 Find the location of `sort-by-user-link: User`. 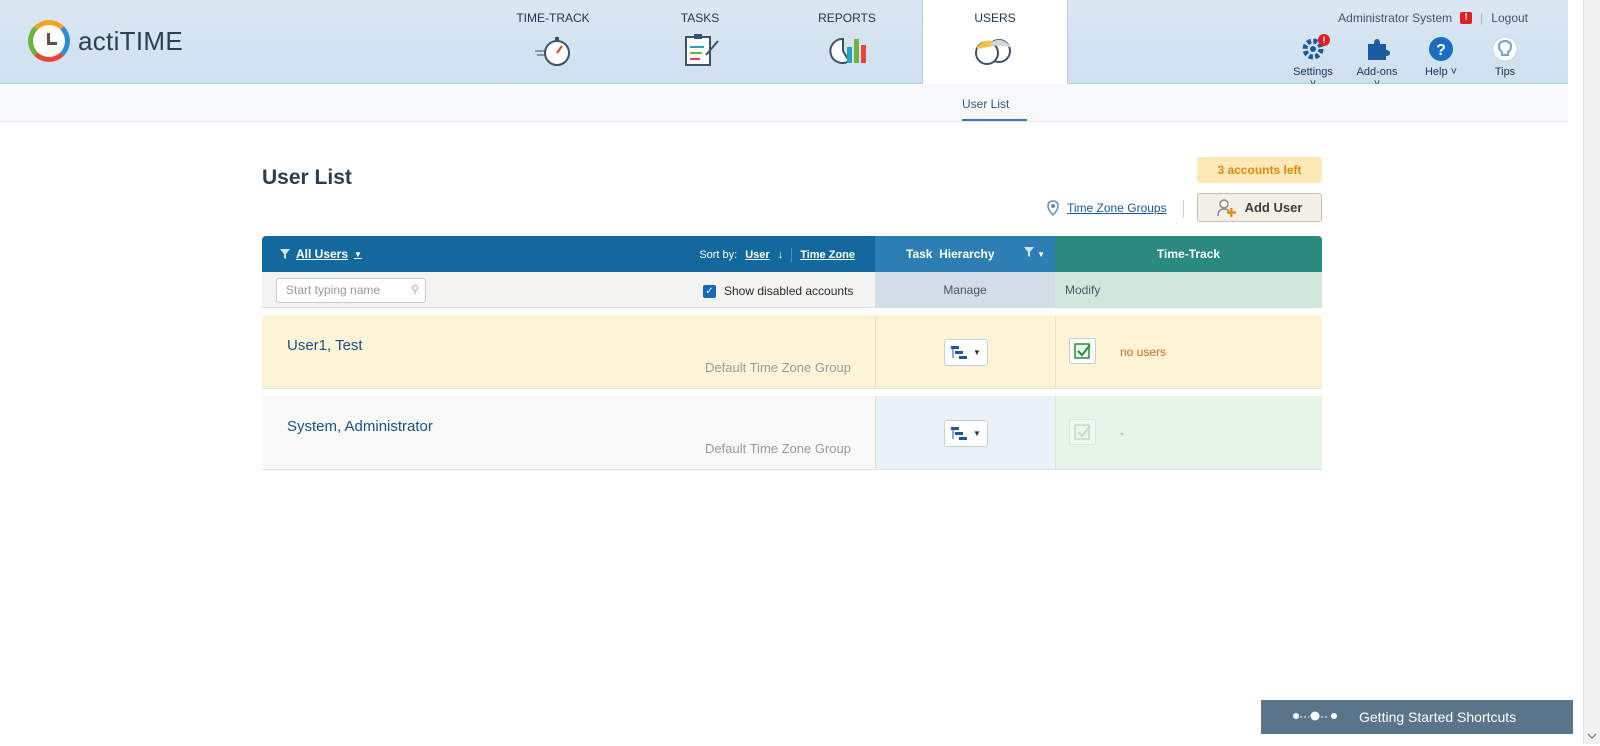

sort-by-user-link: User is located at coordinates (757, 255).